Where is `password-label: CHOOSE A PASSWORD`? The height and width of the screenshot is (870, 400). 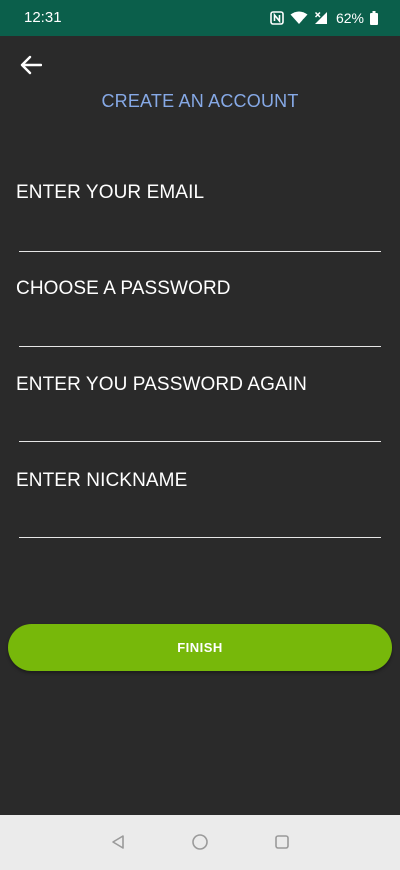 password-label: CHOOSE A PASSWORD is located at coordinates (123, 288).